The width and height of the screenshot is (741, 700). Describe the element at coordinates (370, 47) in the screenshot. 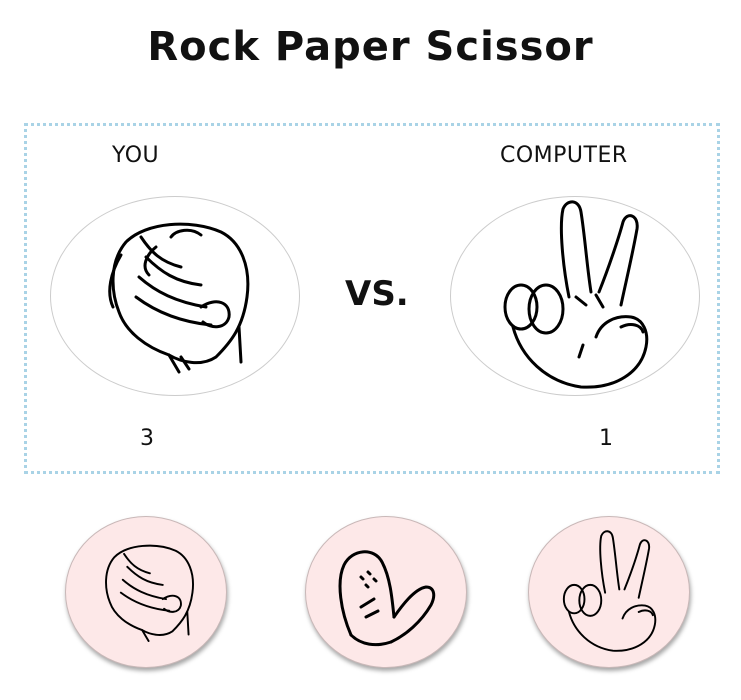

I see `page-title: Rock Paper Scissor` at that location.